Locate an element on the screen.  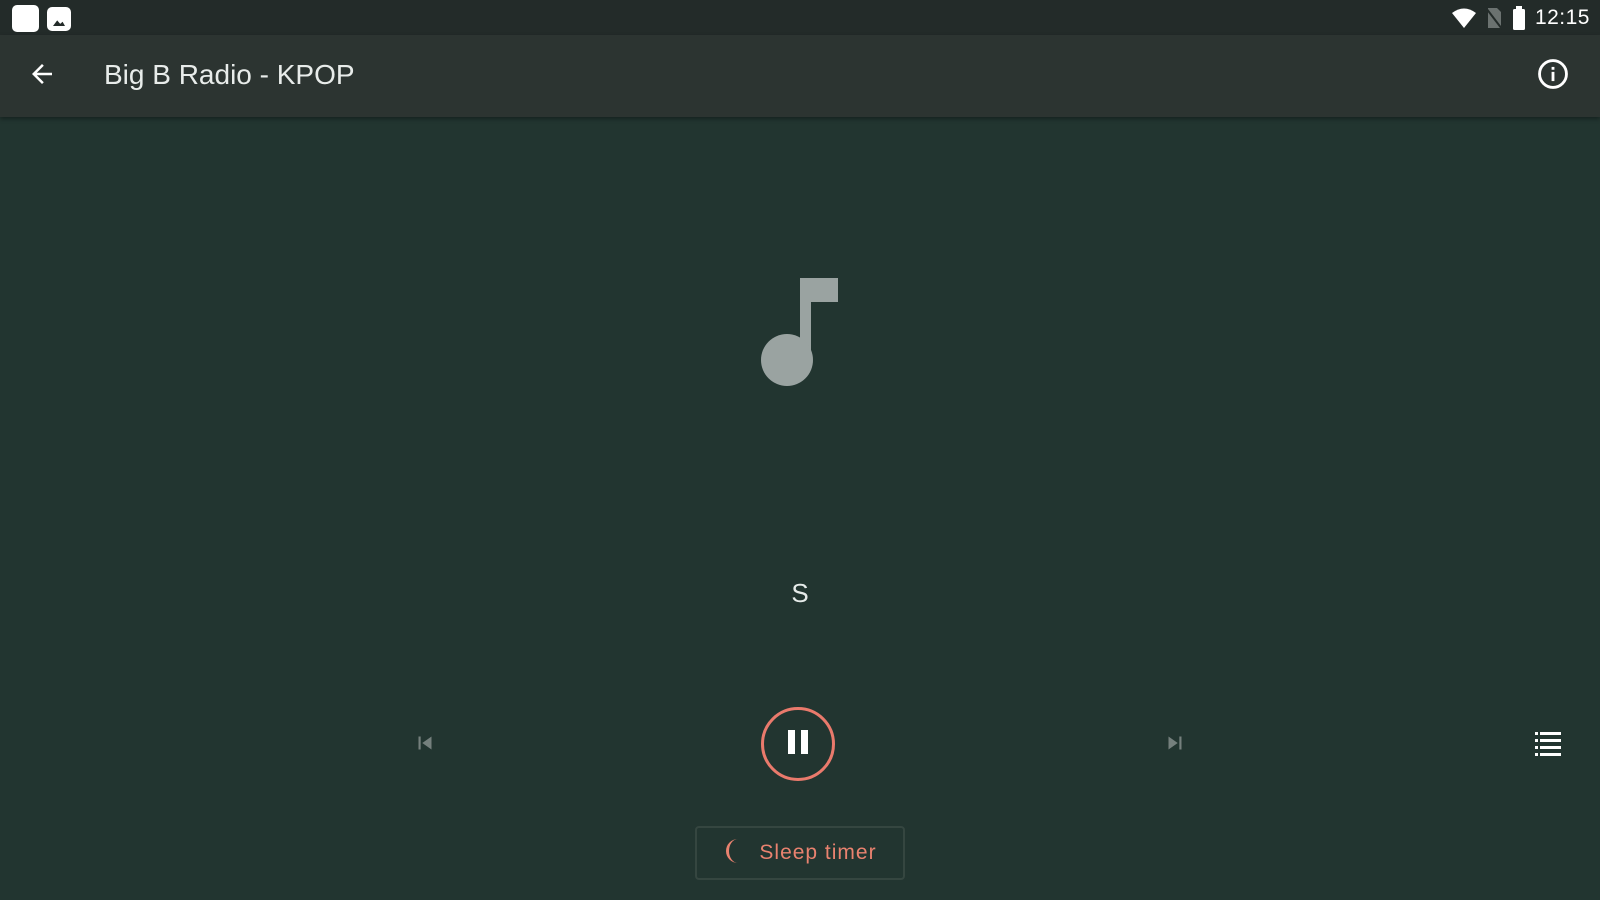
album-art is located at coordinates (800, 333).